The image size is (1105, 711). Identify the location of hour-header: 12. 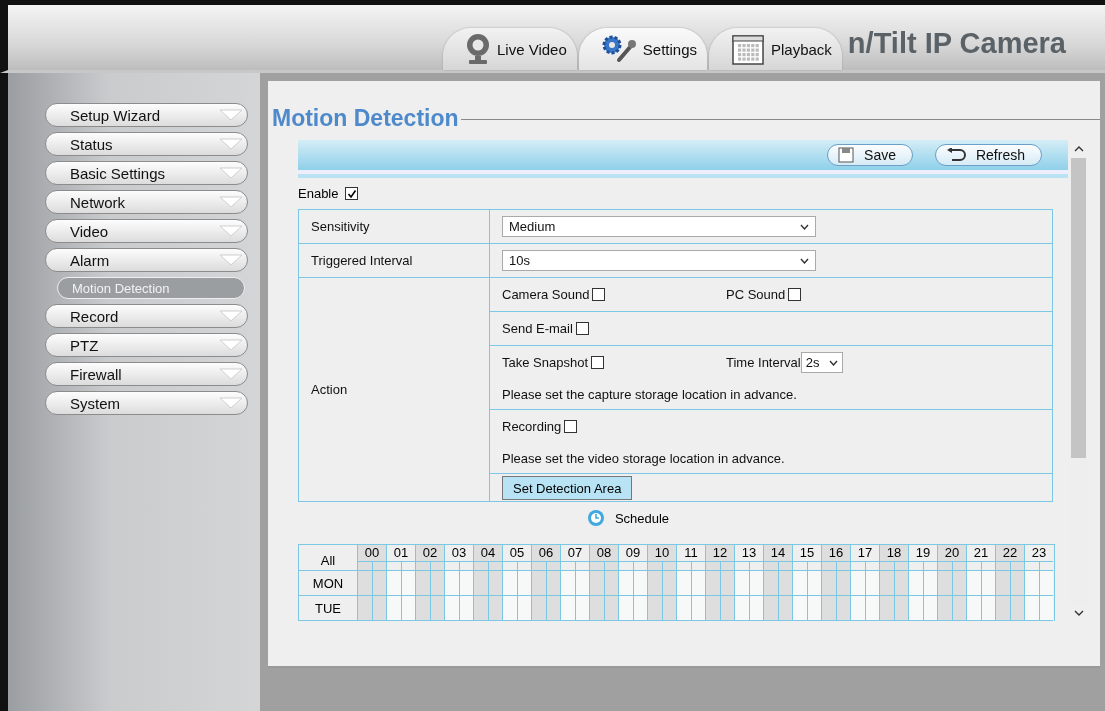
(719, 553).